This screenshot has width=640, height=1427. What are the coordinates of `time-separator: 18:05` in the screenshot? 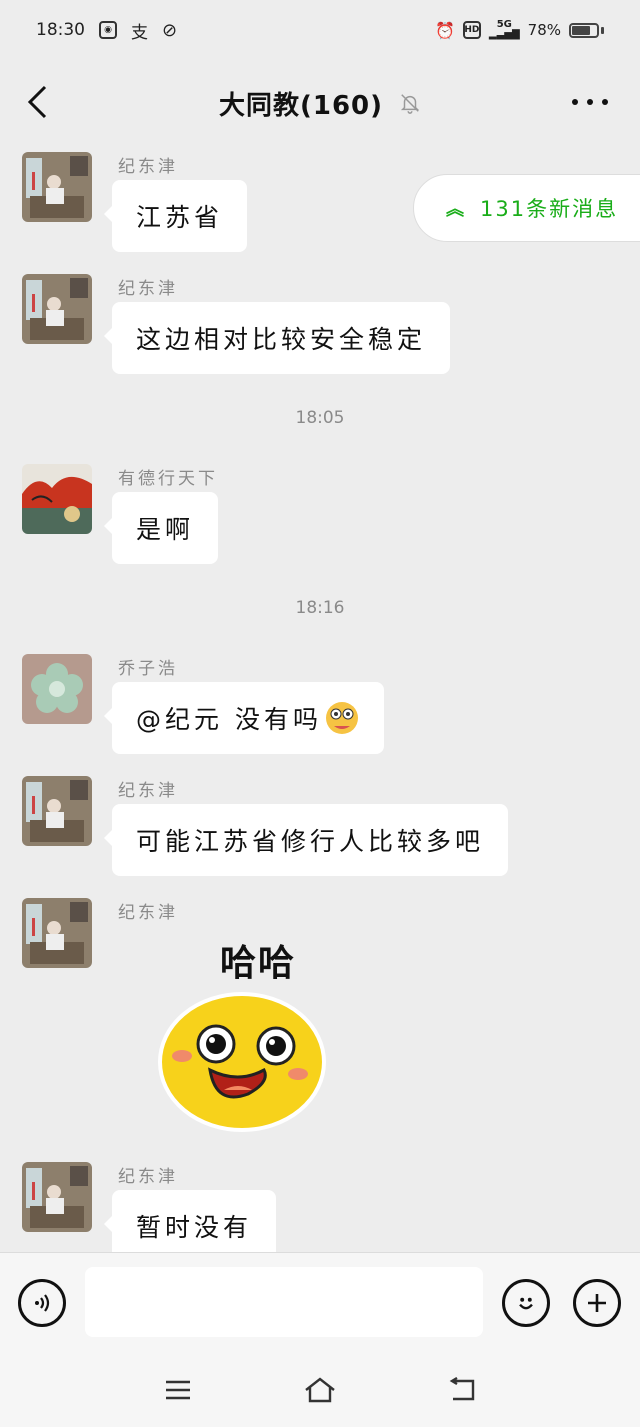 It's located at (320, 418).